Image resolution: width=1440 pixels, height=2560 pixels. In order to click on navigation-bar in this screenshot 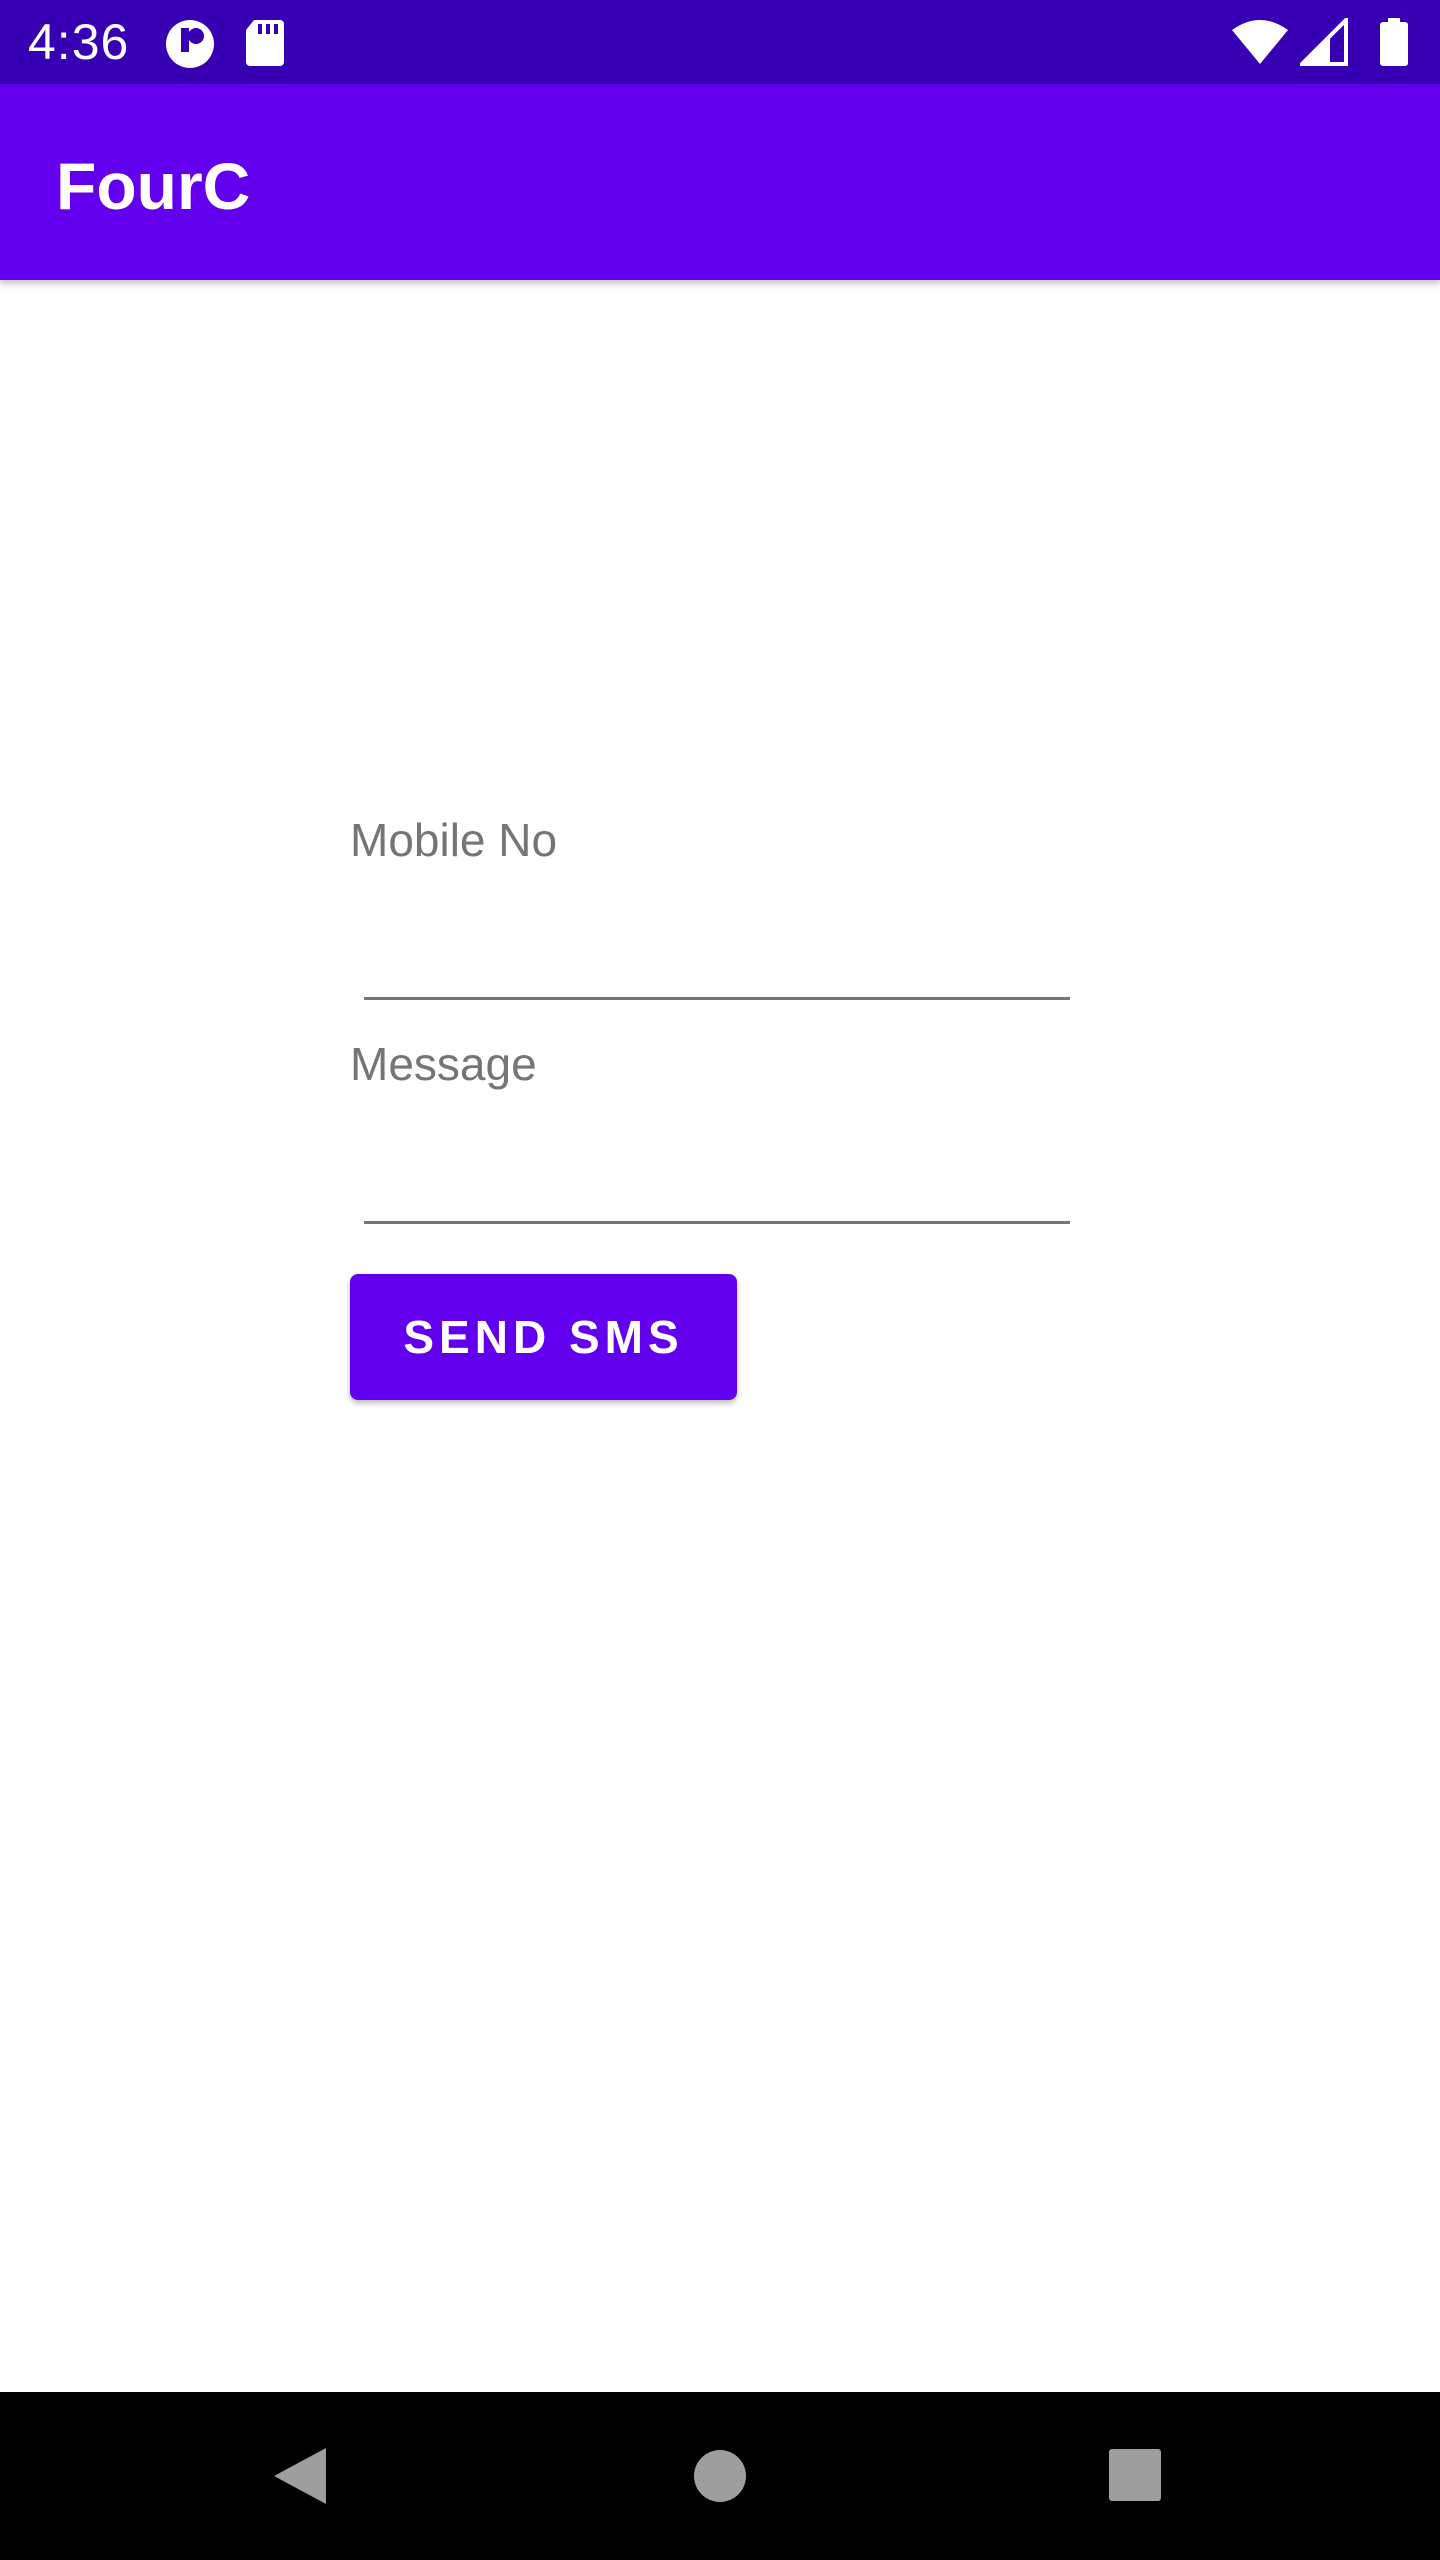, I will do `click(720, 2476)`.